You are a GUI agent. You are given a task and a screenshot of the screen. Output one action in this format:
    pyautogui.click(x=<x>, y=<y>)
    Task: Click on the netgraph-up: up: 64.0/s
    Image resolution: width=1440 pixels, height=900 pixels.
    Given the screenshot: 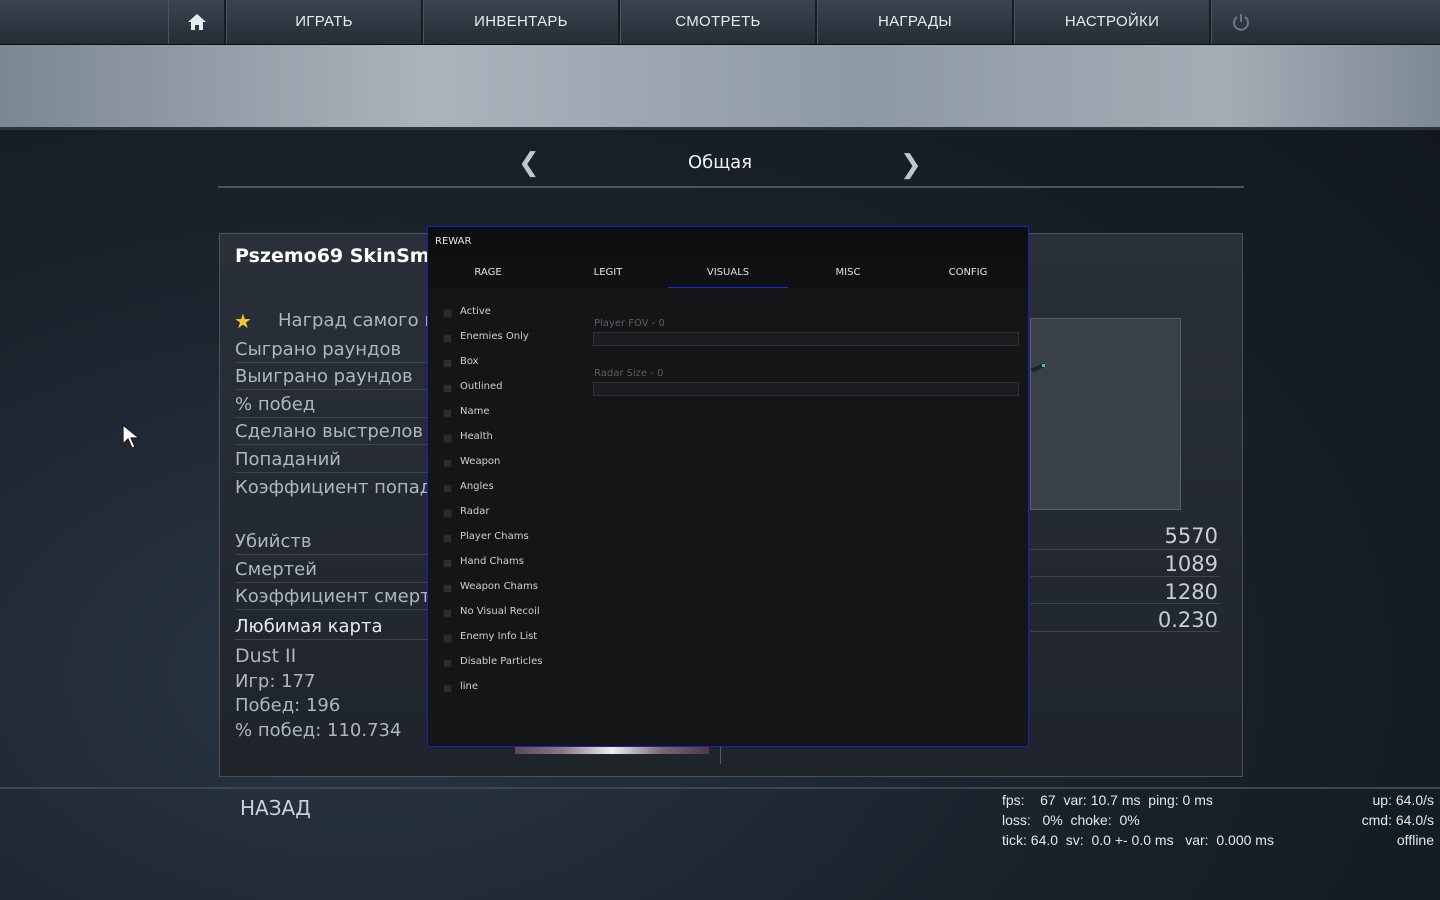 What is the action you would take?
    pyautogui.click(x=1403, y=800)
    